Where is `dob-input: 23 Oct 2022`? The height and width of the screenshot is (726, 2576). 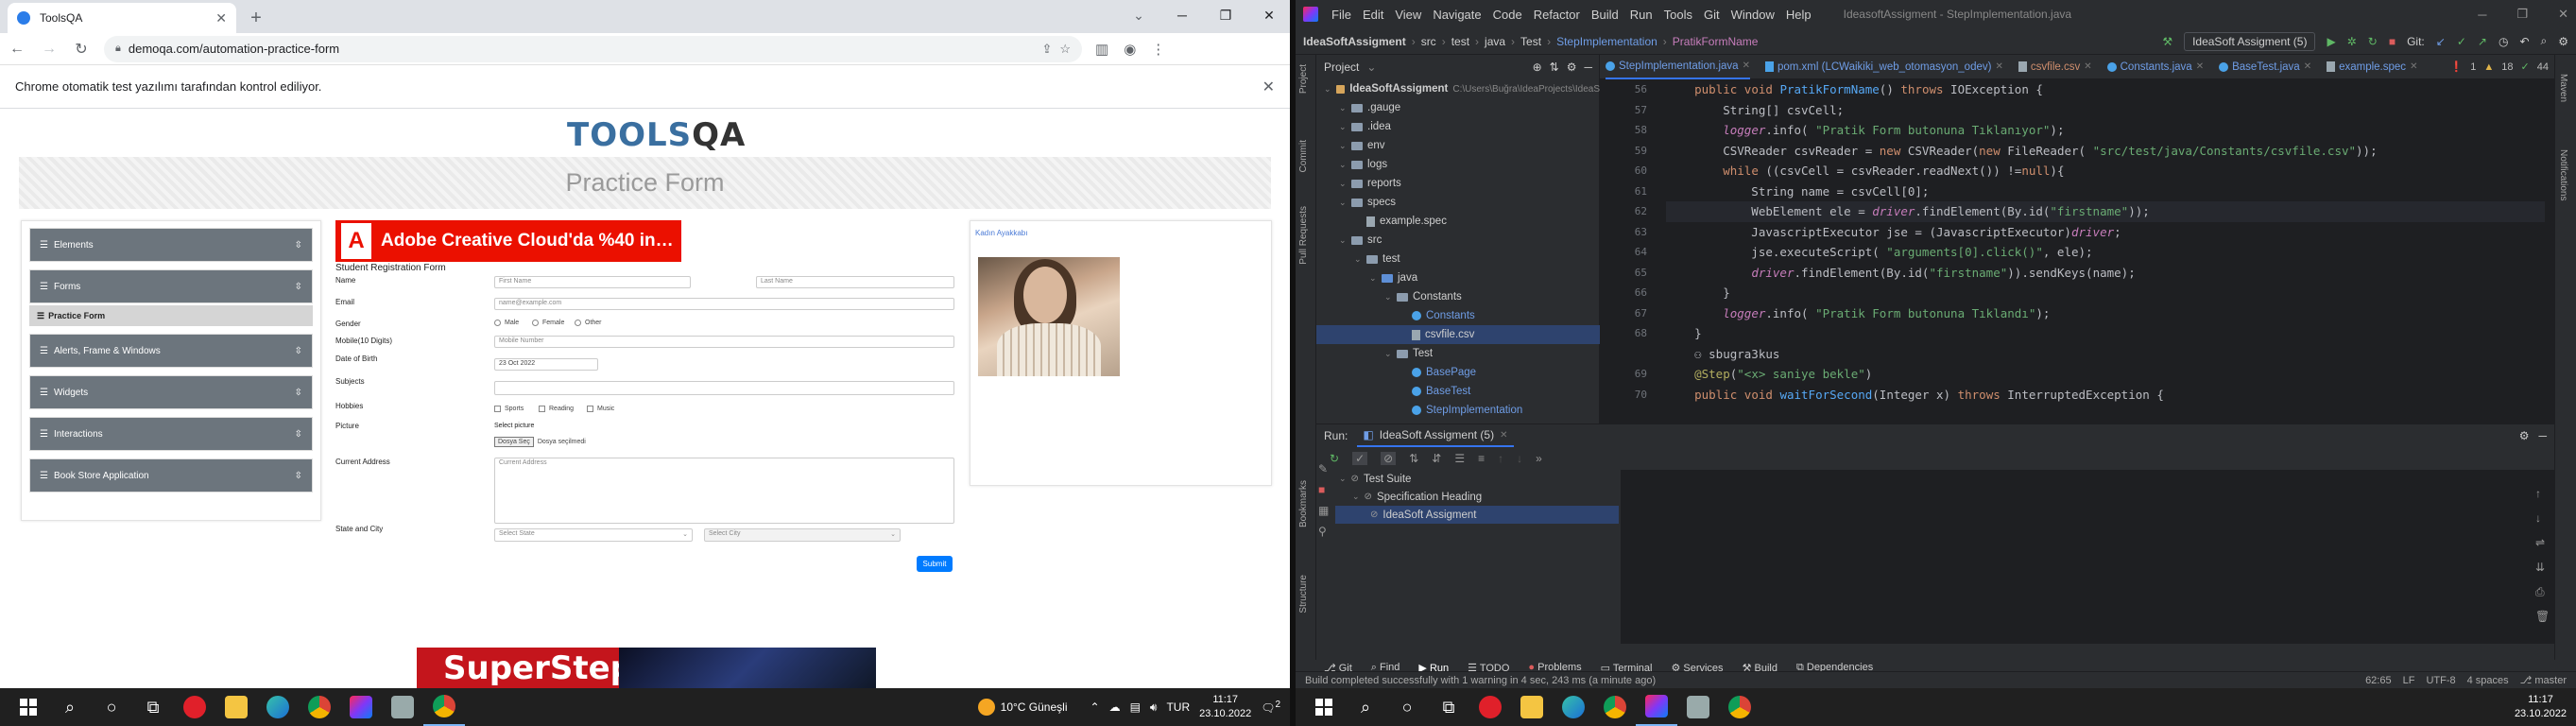
dob-input: 23 Oct 2022 is located at coordinates (546, 364).